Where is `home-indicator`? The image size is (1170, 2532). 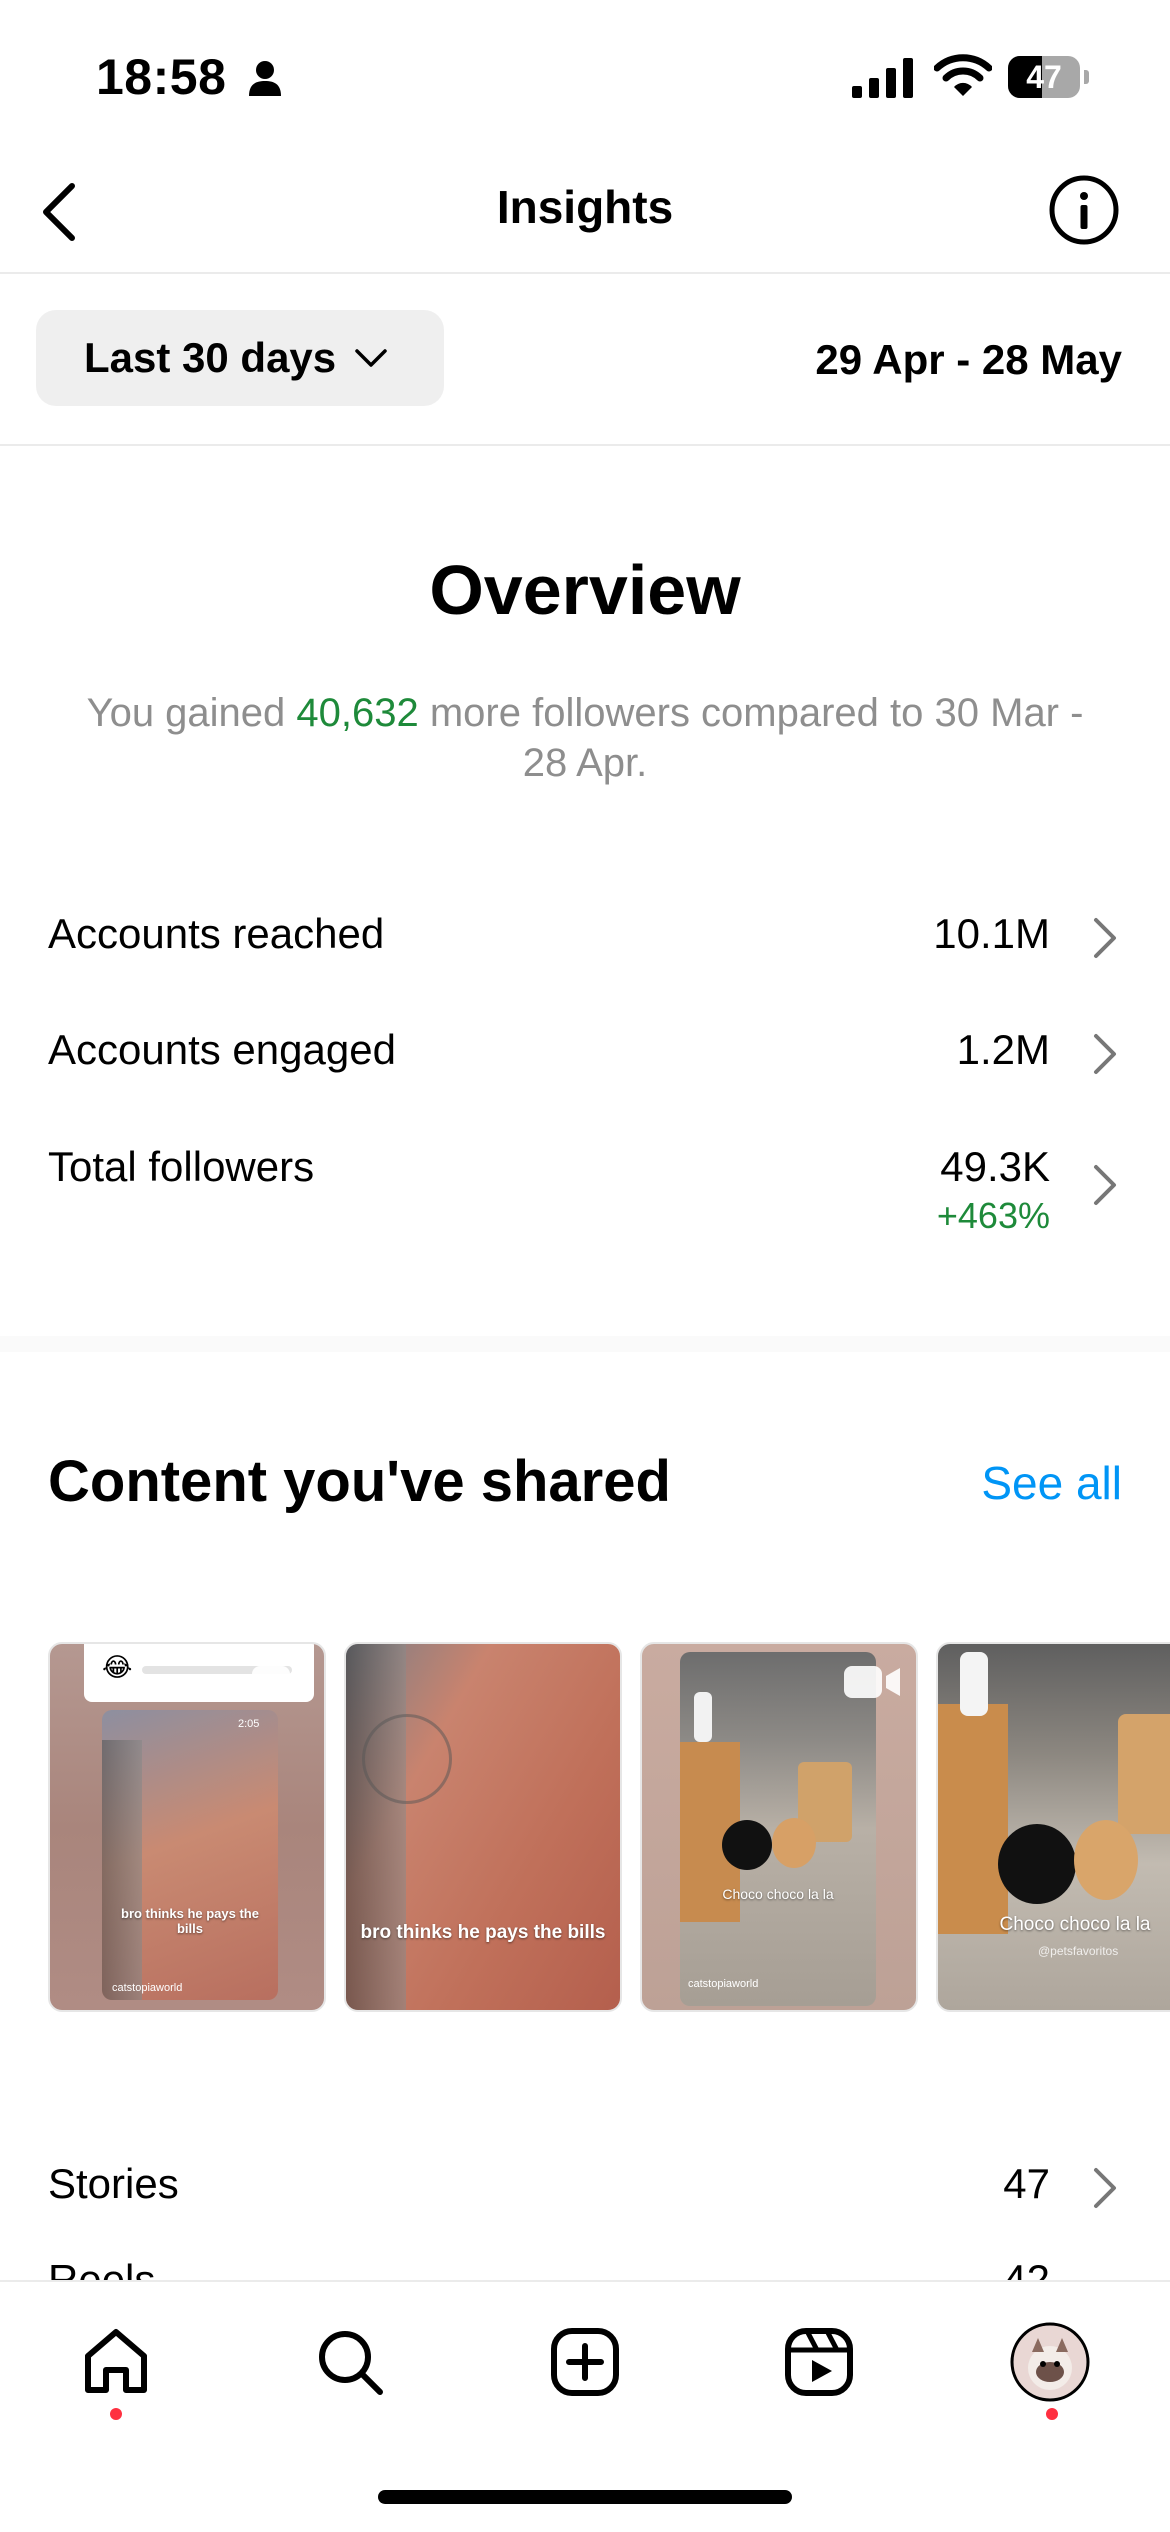 home-indicator is located at coordinates (585, 2497).